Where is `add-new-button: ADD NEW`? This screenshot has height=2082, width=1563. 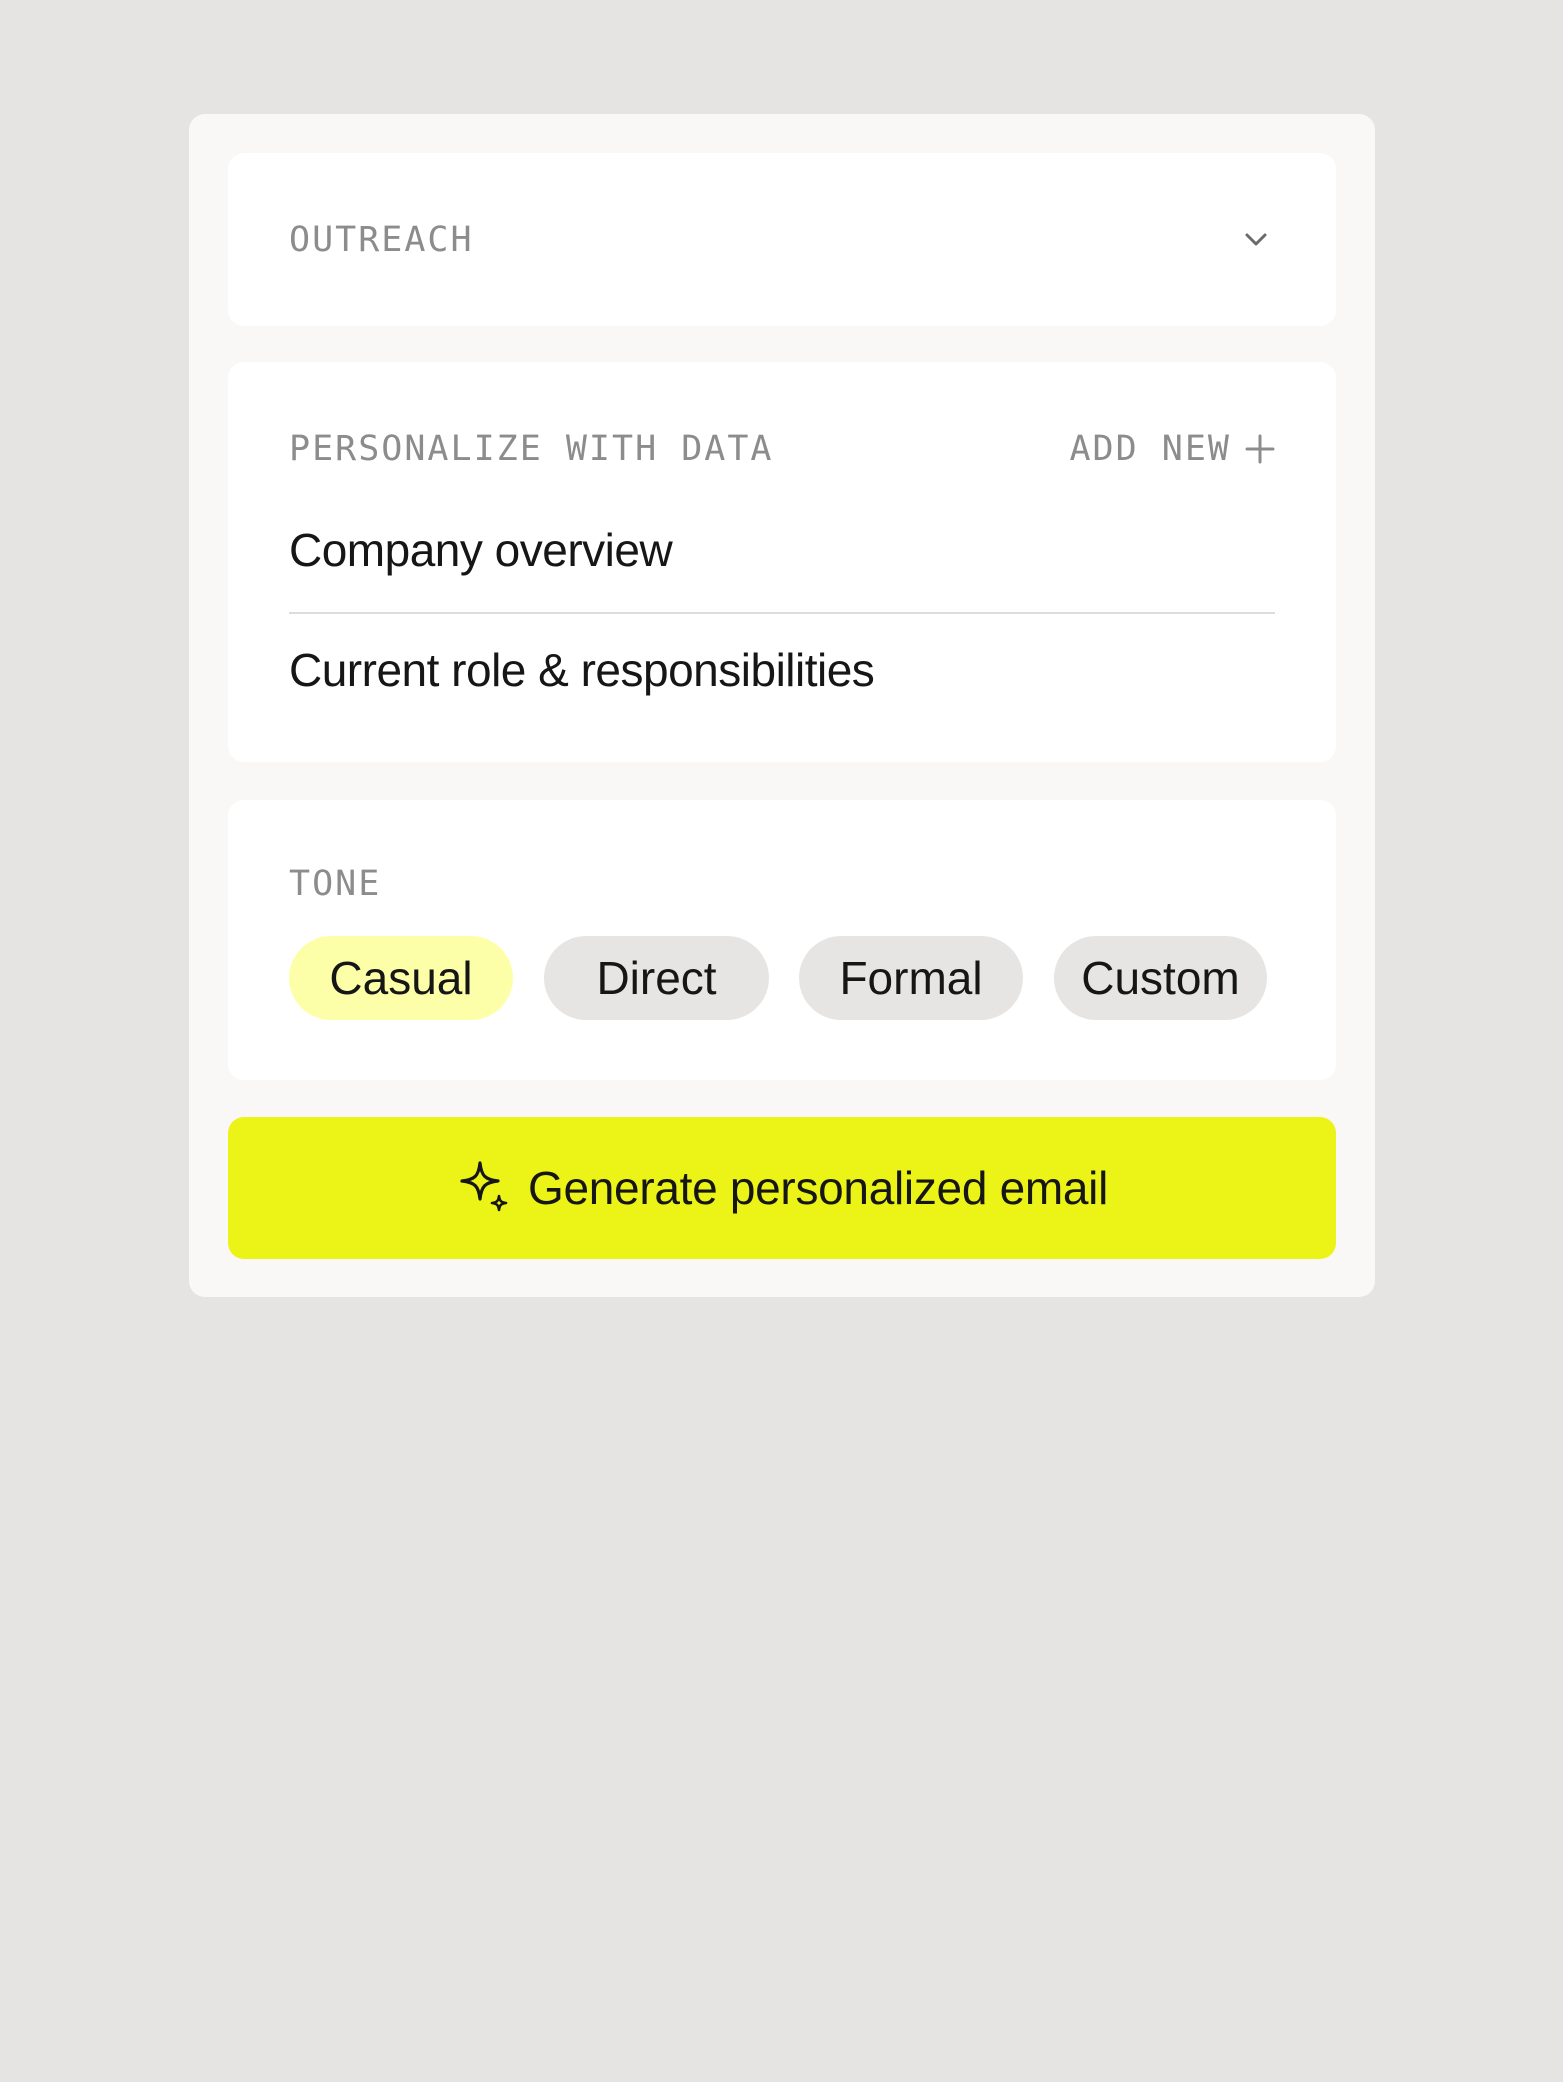
add-new-button: ADD NEW is located at coordinates (1172, 449).